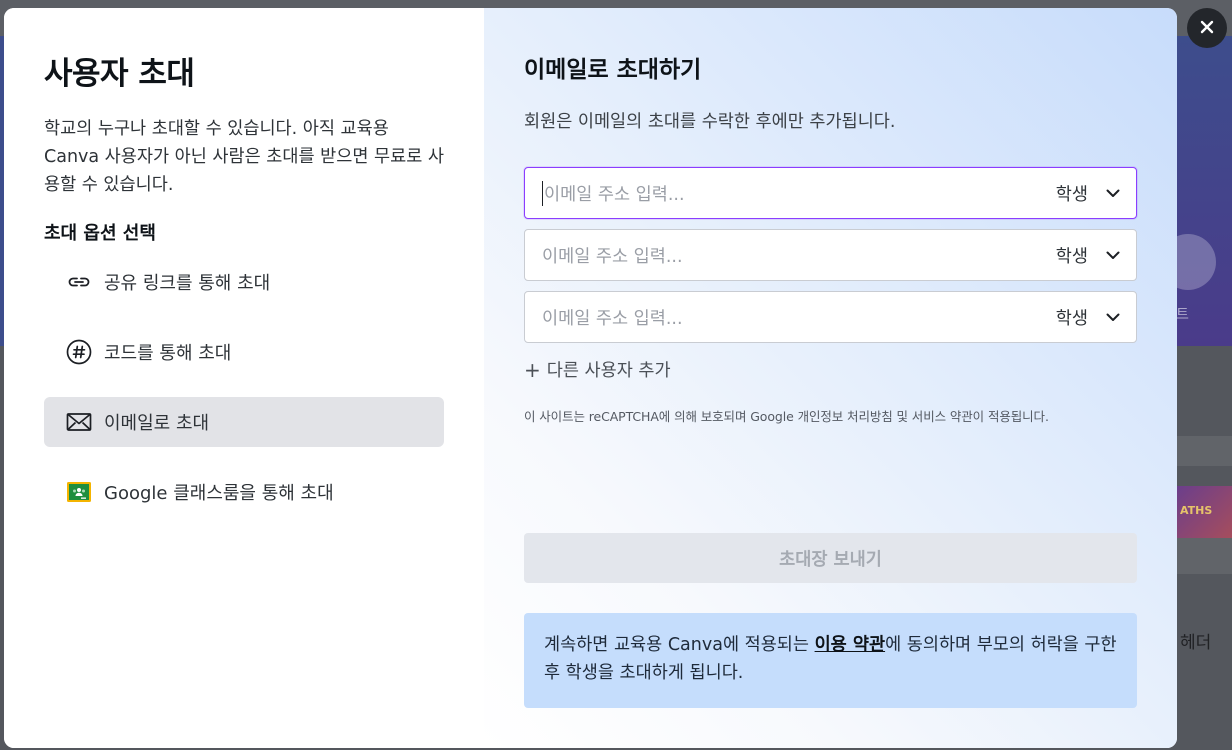 The image size is (1232, 750). I want to click on option-email: 이메일로 초대, so click(244, 422).